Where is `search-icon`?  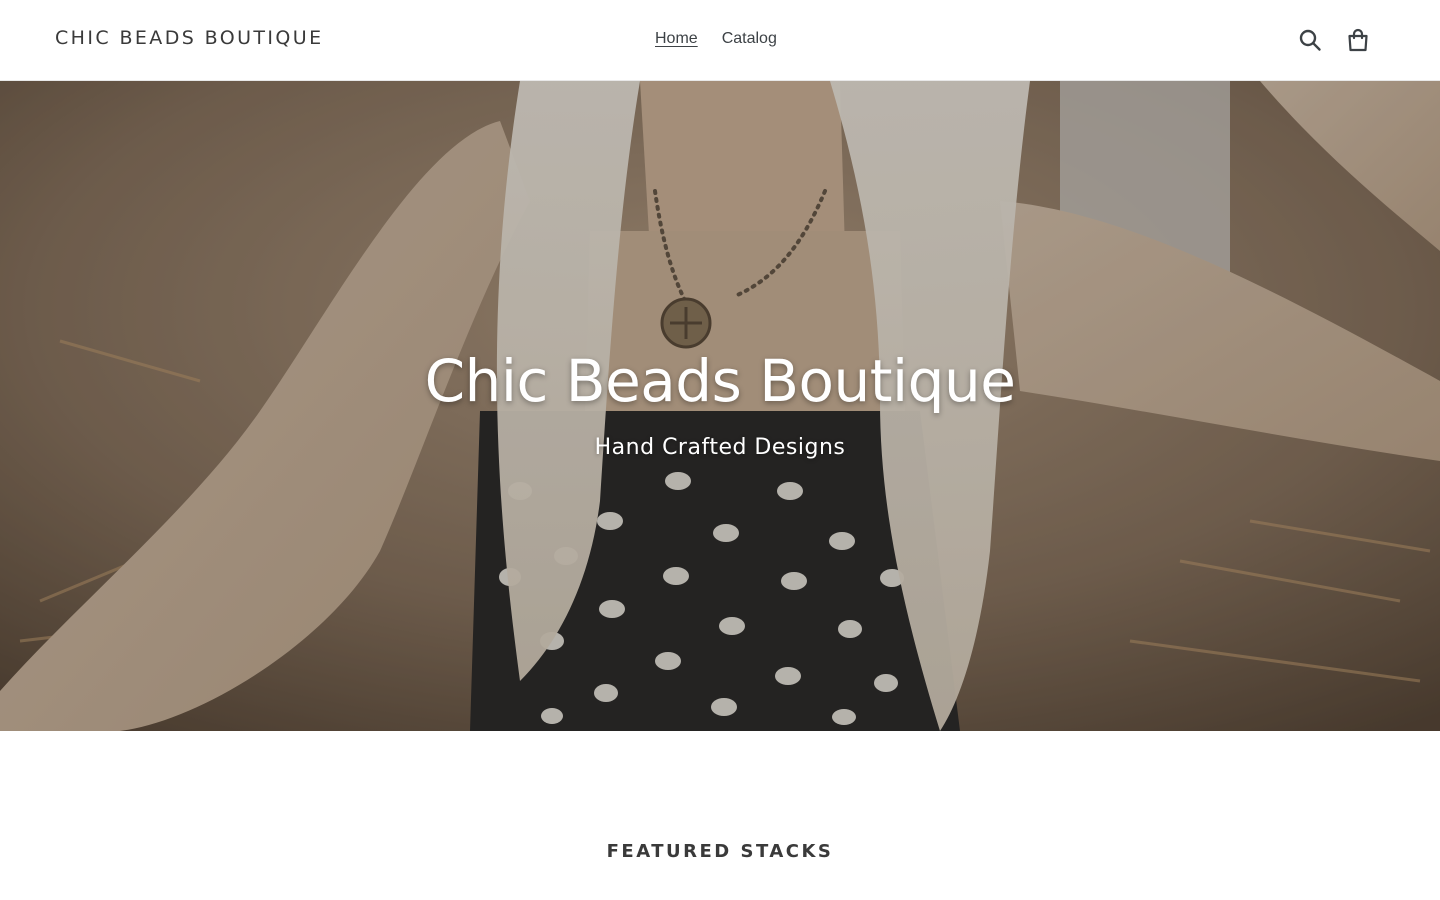
search-icon is located at coordinates (1310, 40).